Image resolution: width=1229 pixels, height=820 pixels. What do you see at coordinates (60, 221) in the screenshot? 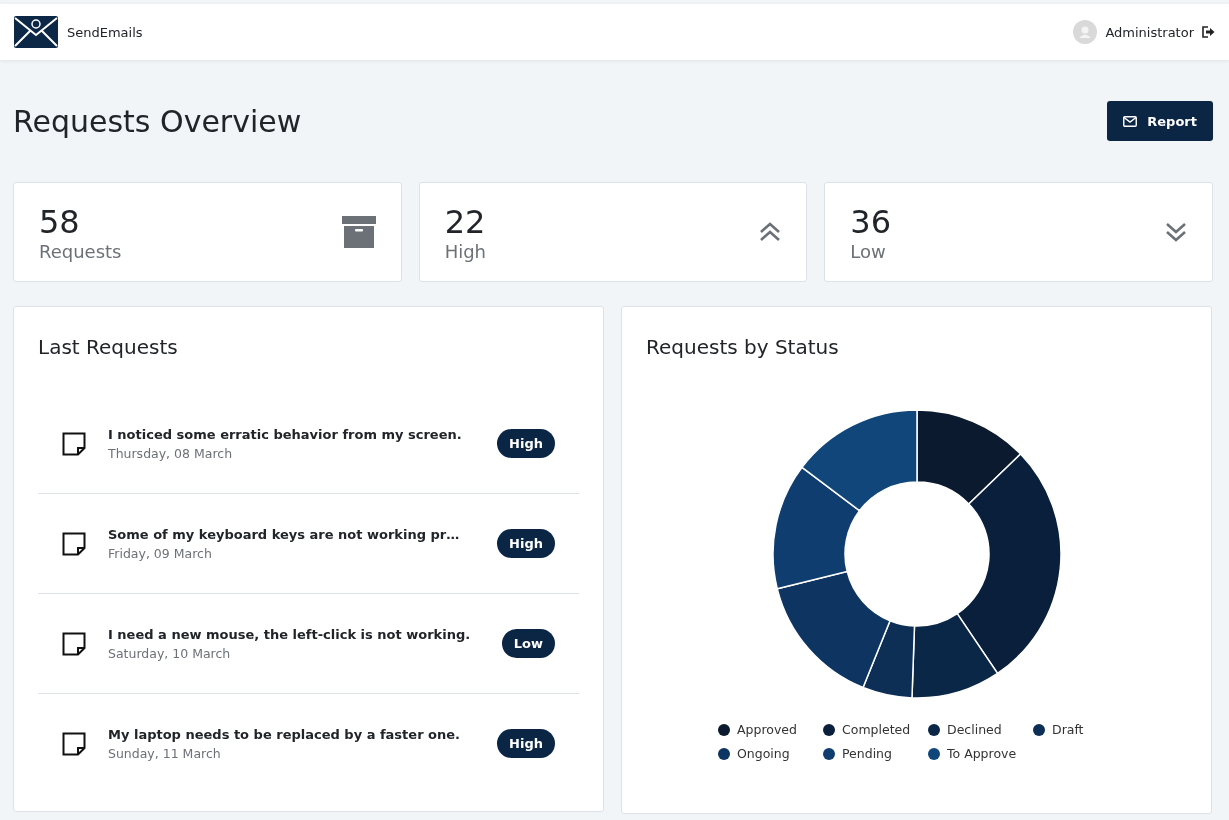
I see `stat-value: 58` at bounding box center [60, 221].